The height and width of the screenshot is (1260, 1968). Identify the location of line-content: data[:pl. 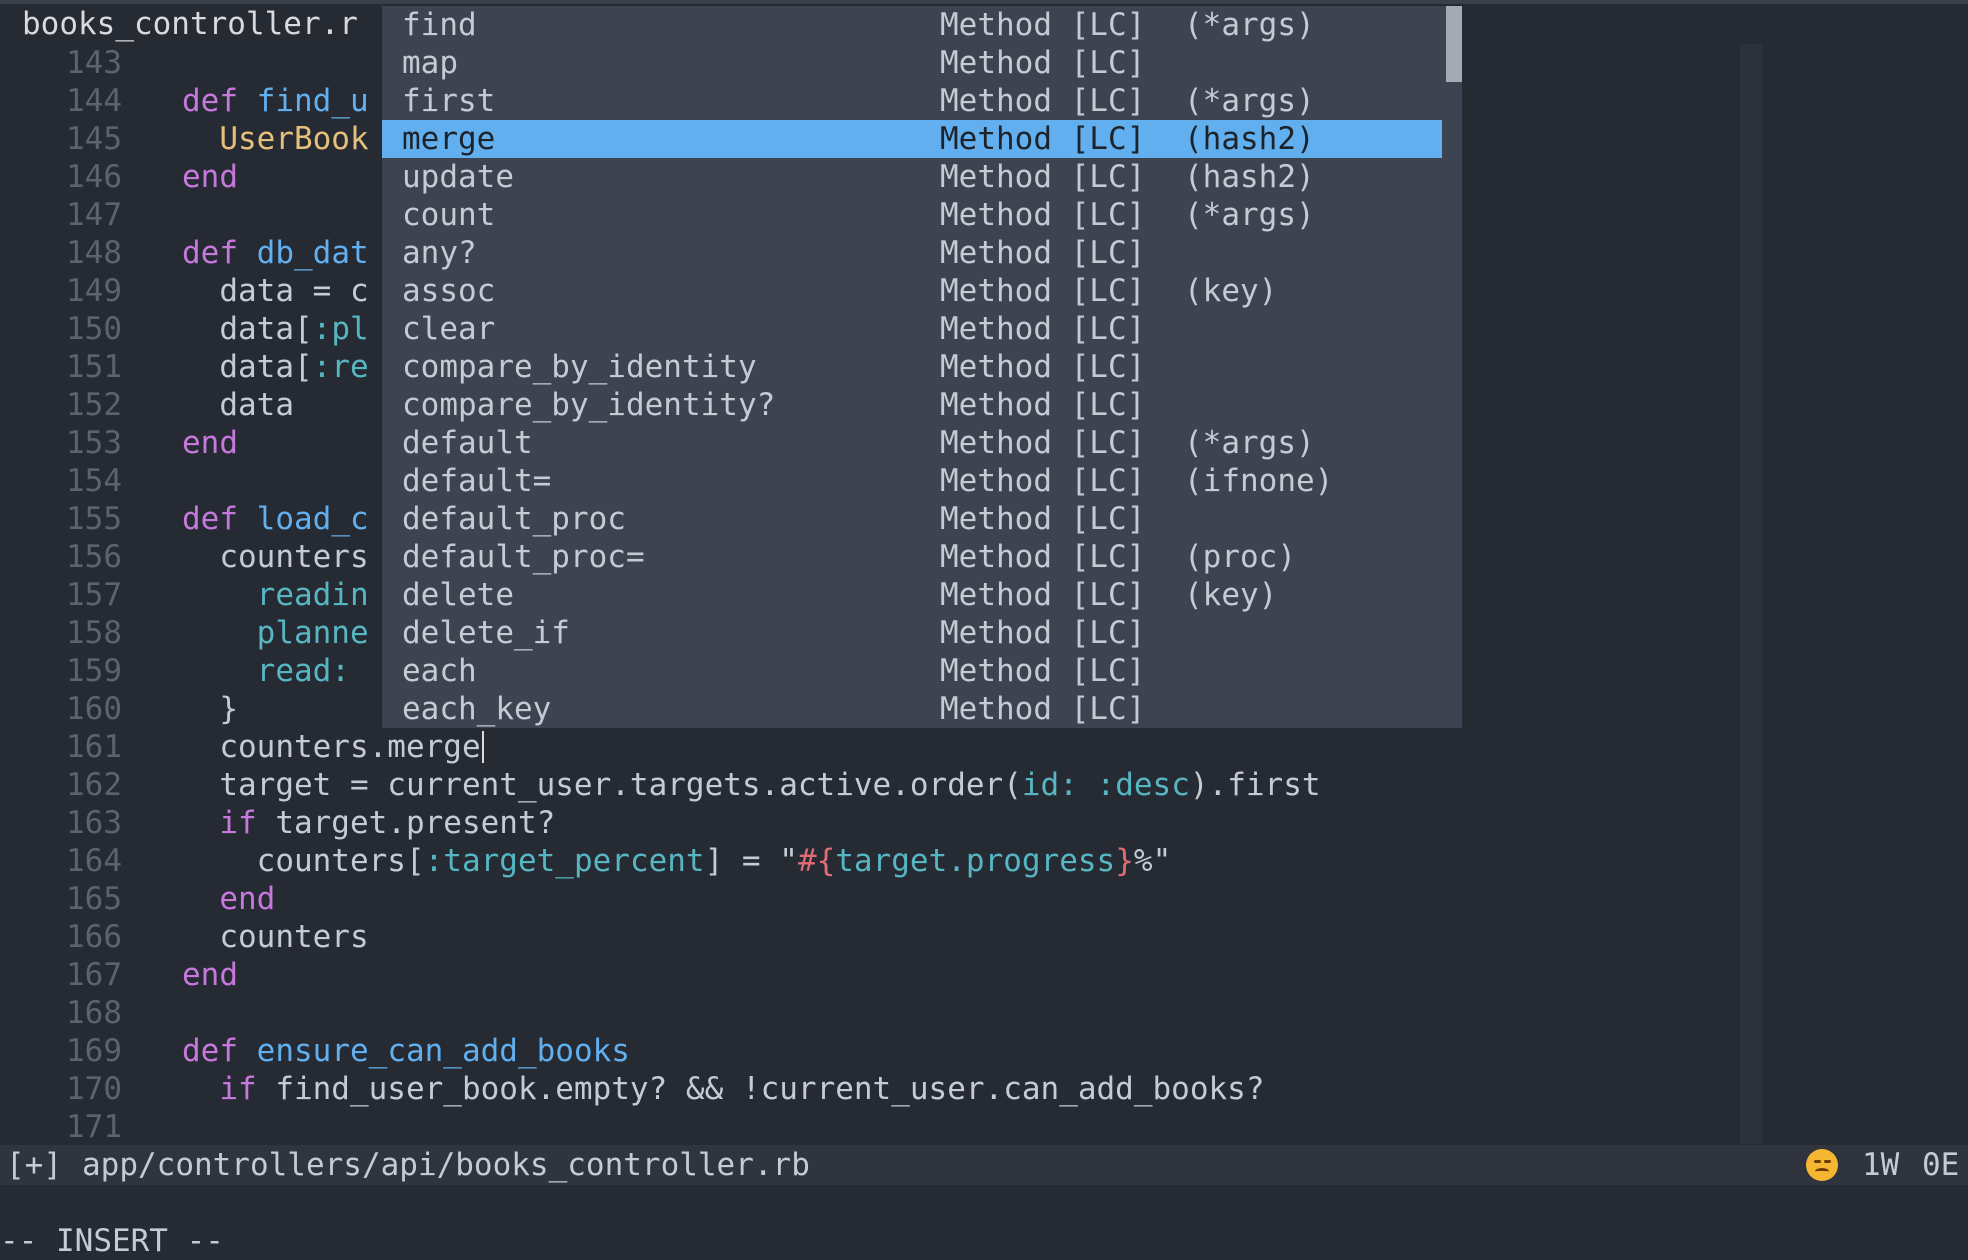
(275, 329).